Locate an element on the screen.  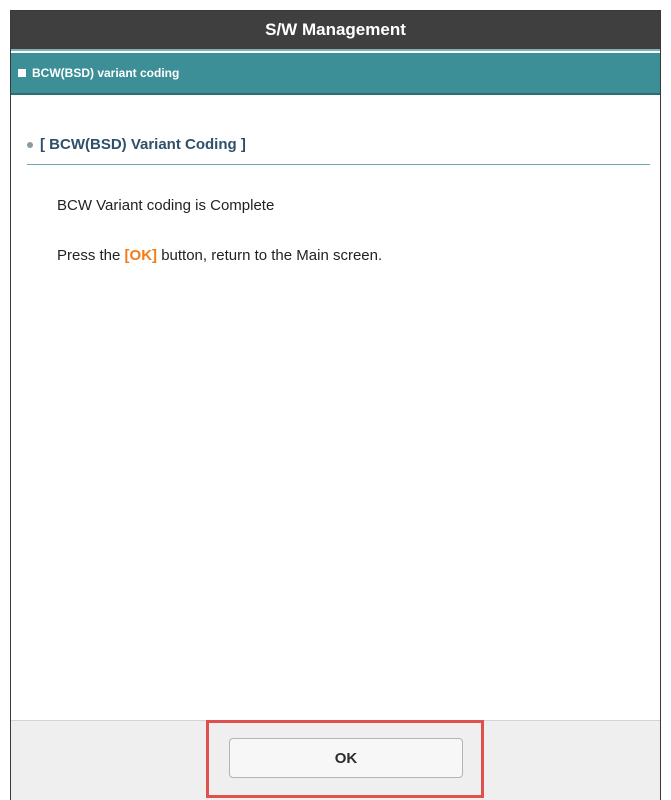
content-heading: [ BCW(BSD) Variant Coding ] is located at coordinates (338, 150).